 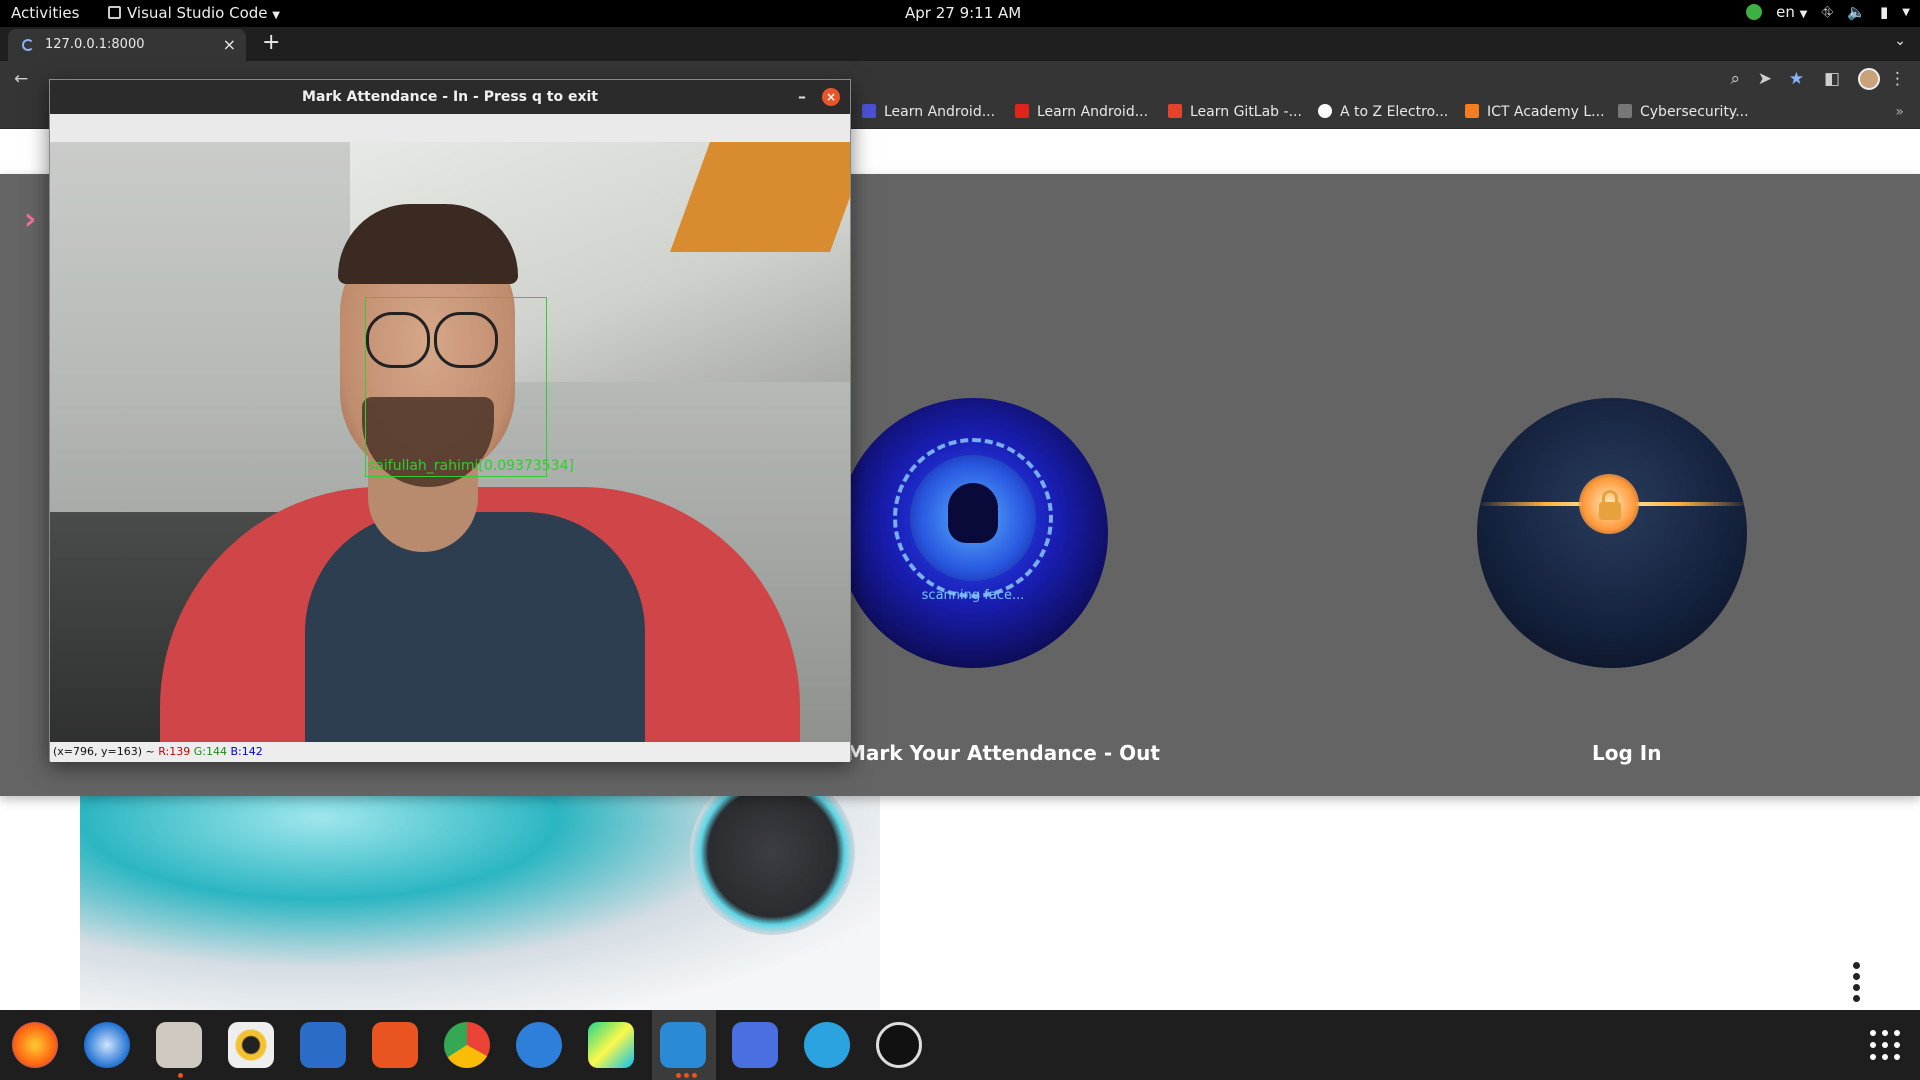 I want to click on network-icon: ⛗, so click(x=1827, y=12).